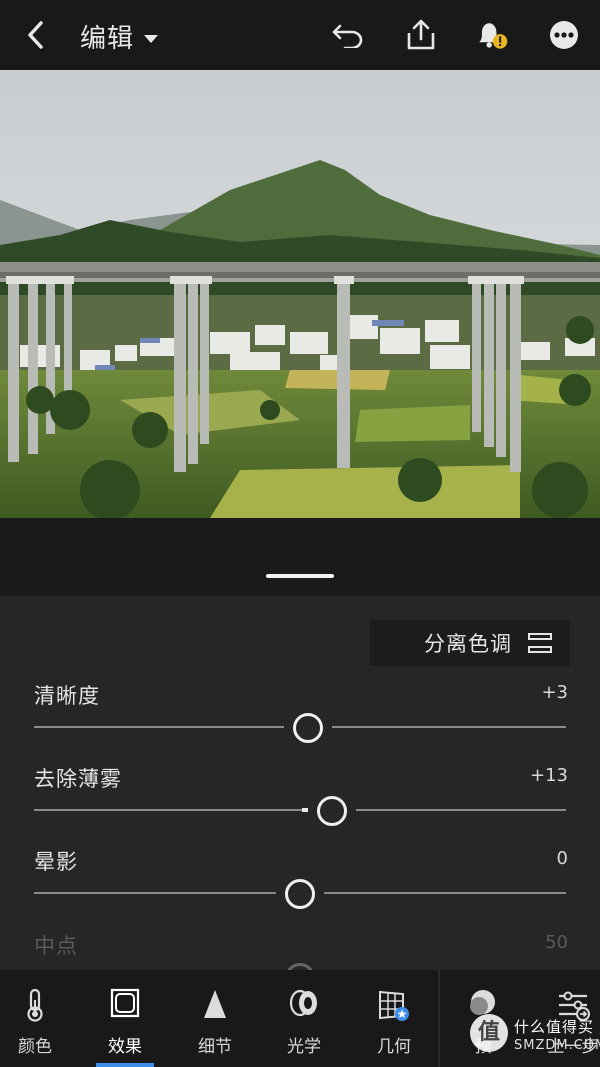  I want to click on split-toning-button: 分离色调, so click(470, 643).